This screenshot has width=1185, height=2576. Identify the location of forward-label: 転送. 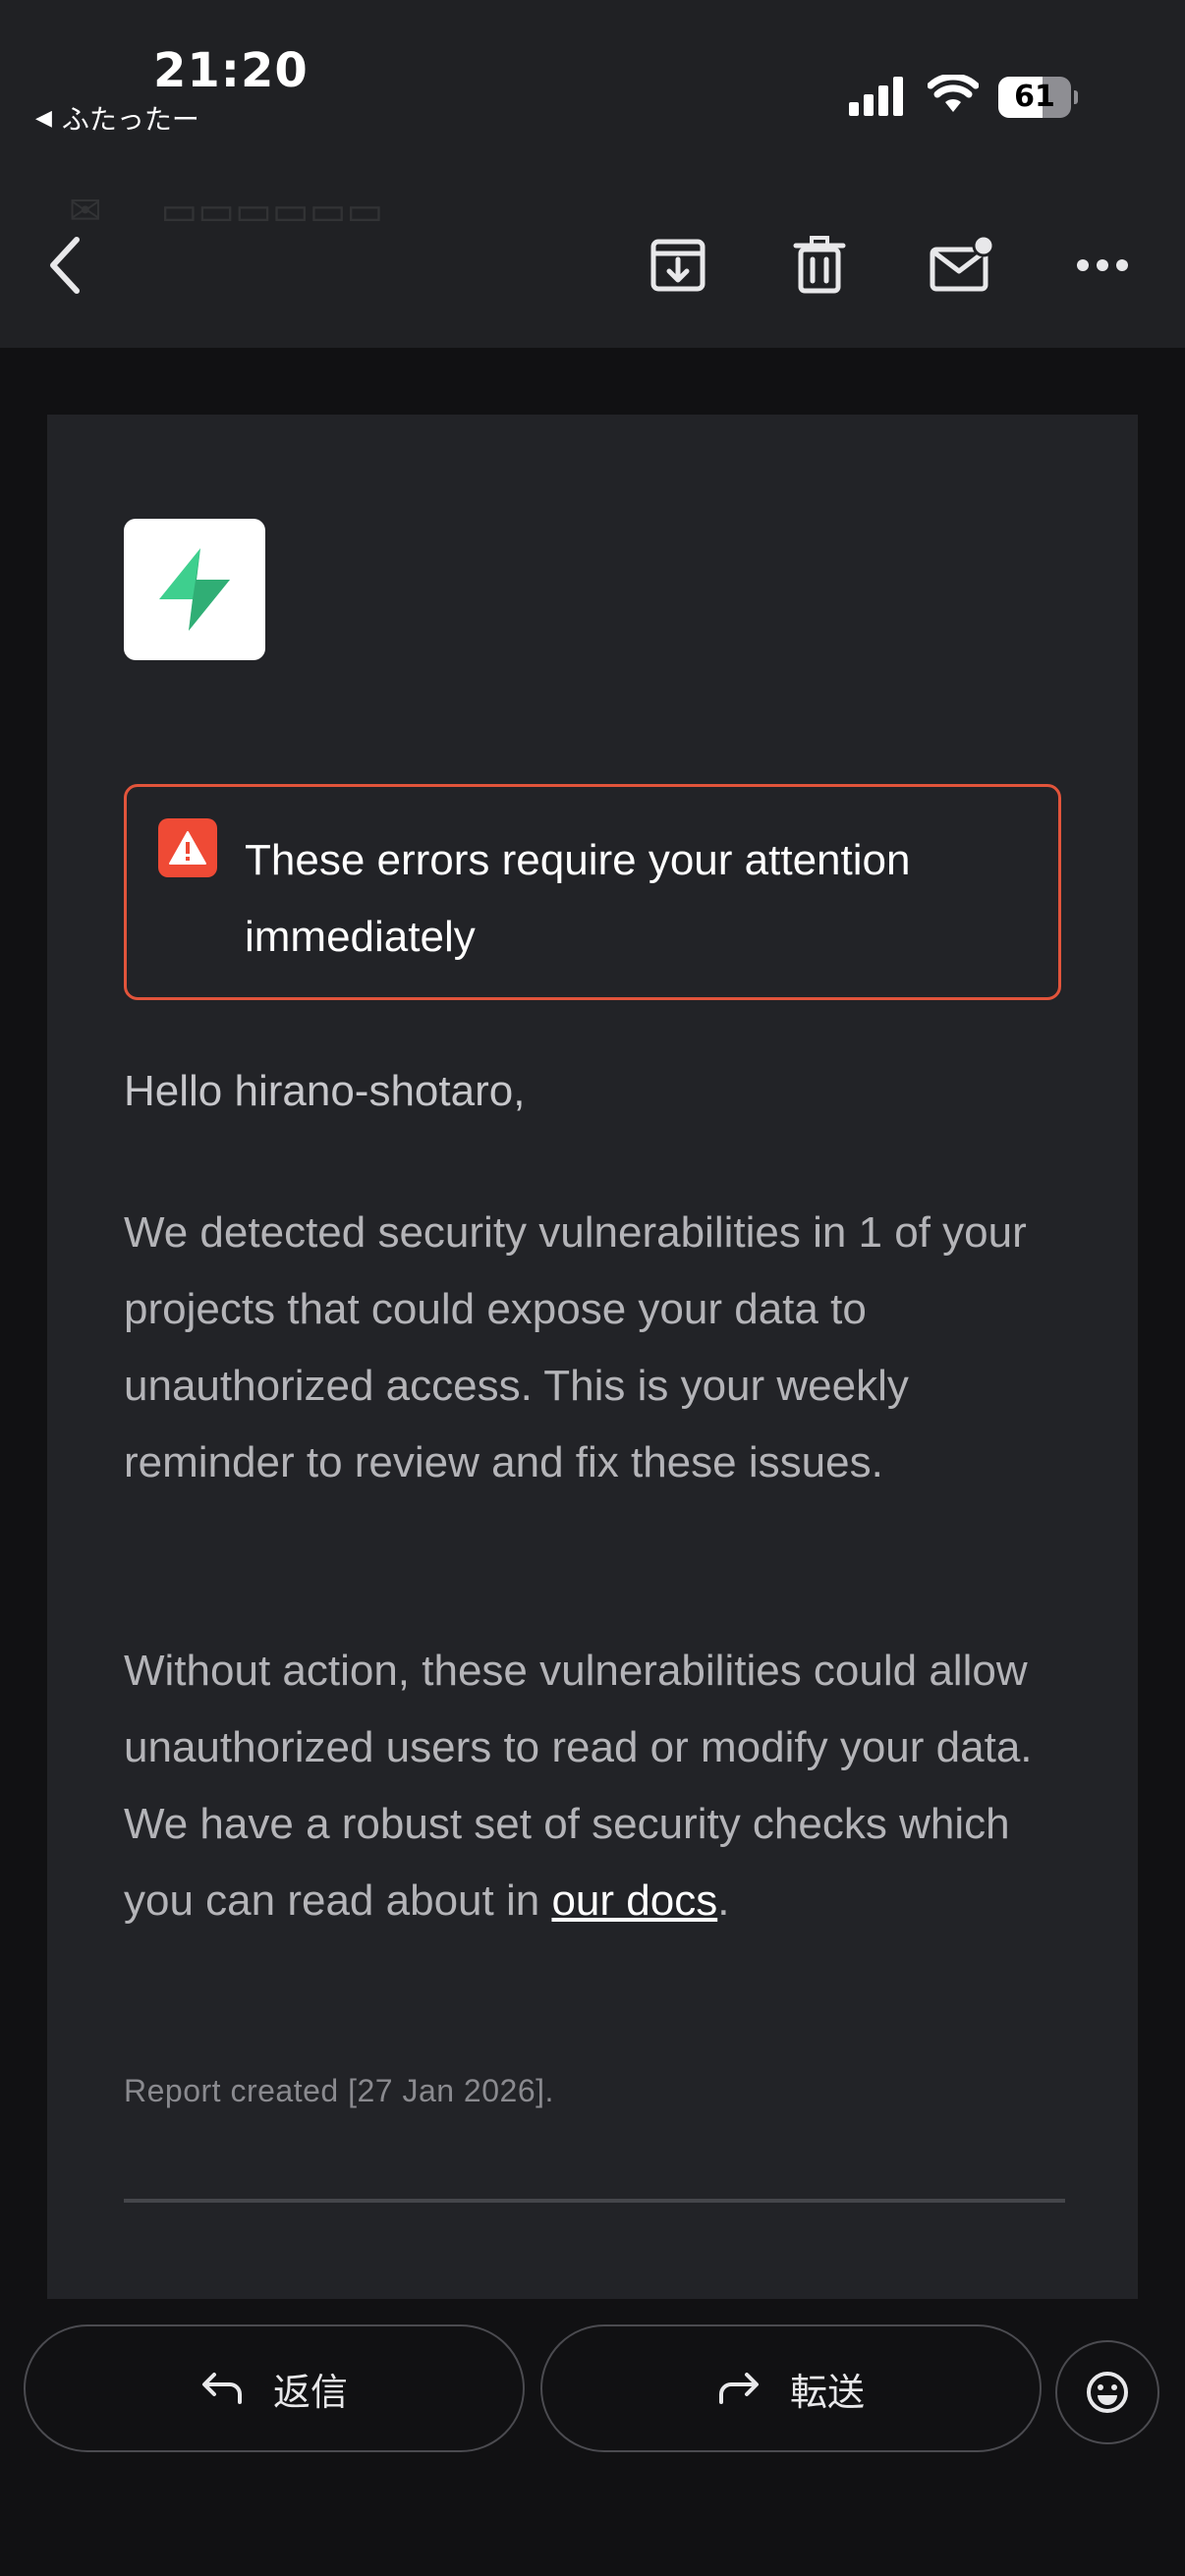
(827, 2392).